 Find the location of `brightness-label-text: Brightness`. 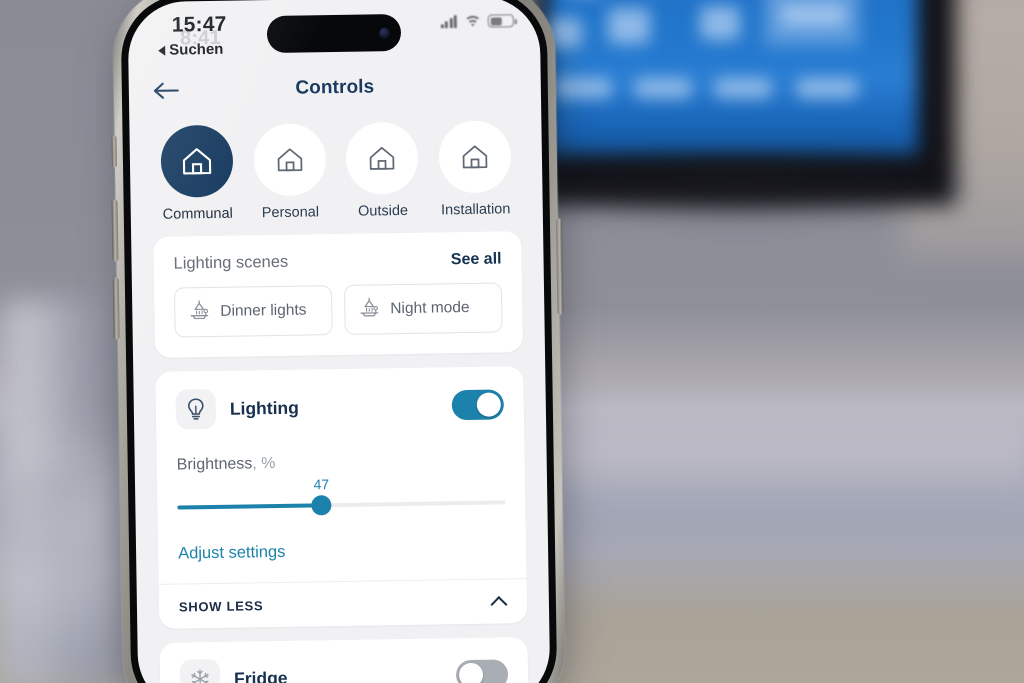

brightness-label-text: Brightness is located at coordinates (214, 464).